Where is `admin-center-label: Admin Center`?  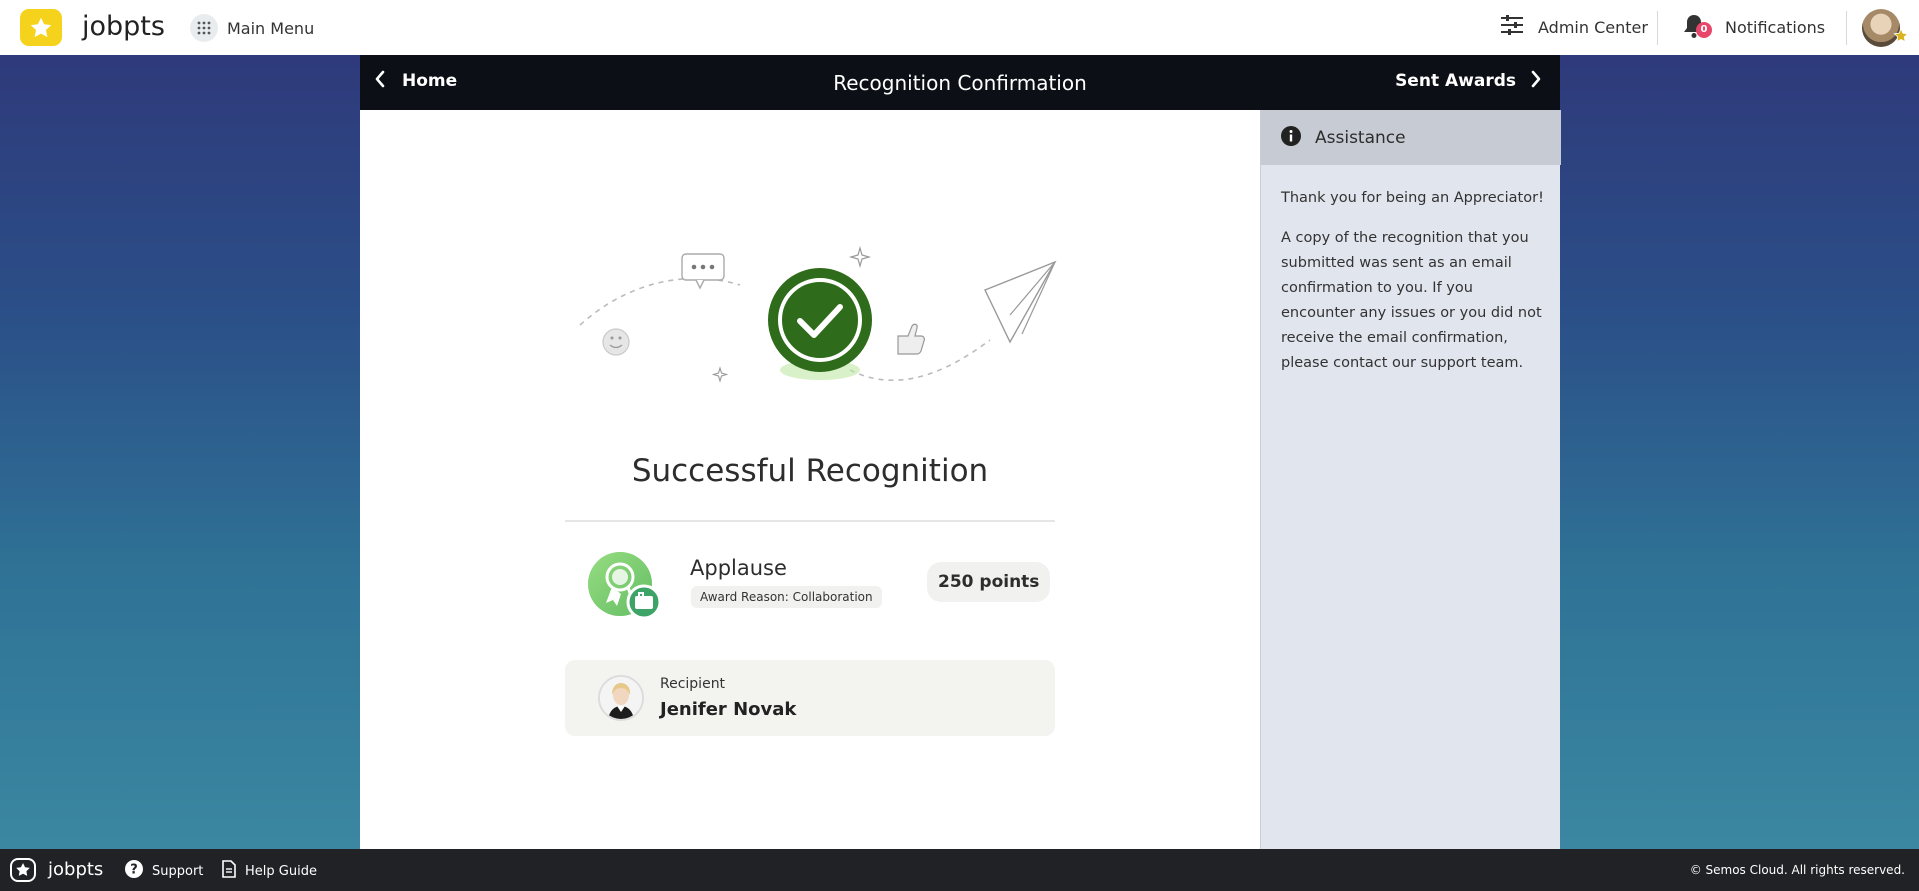
admin-center-label: Admin Center is located at coordinates (1593, 27).